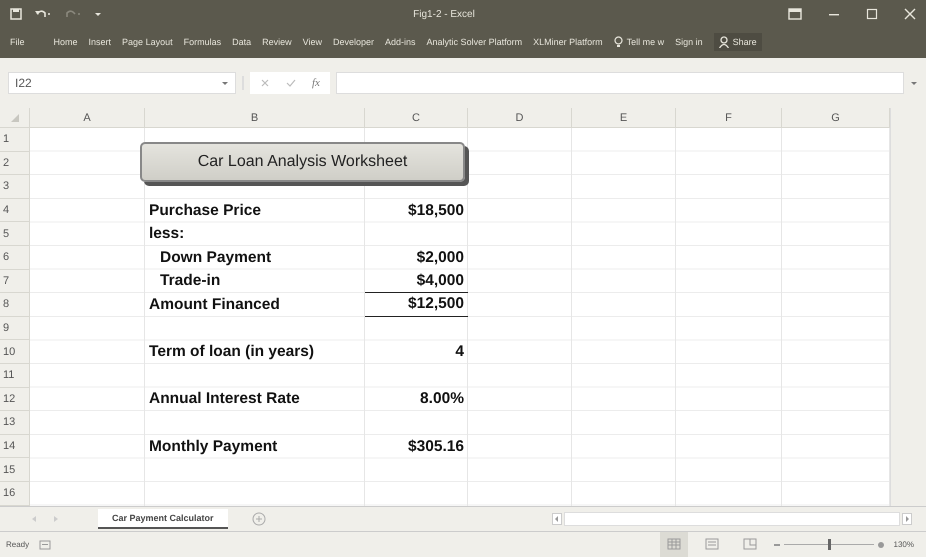  What do you see at coordinates (15, 376) in the screenshot?
I see `row-header: 11` at bounding box center [15, 376].